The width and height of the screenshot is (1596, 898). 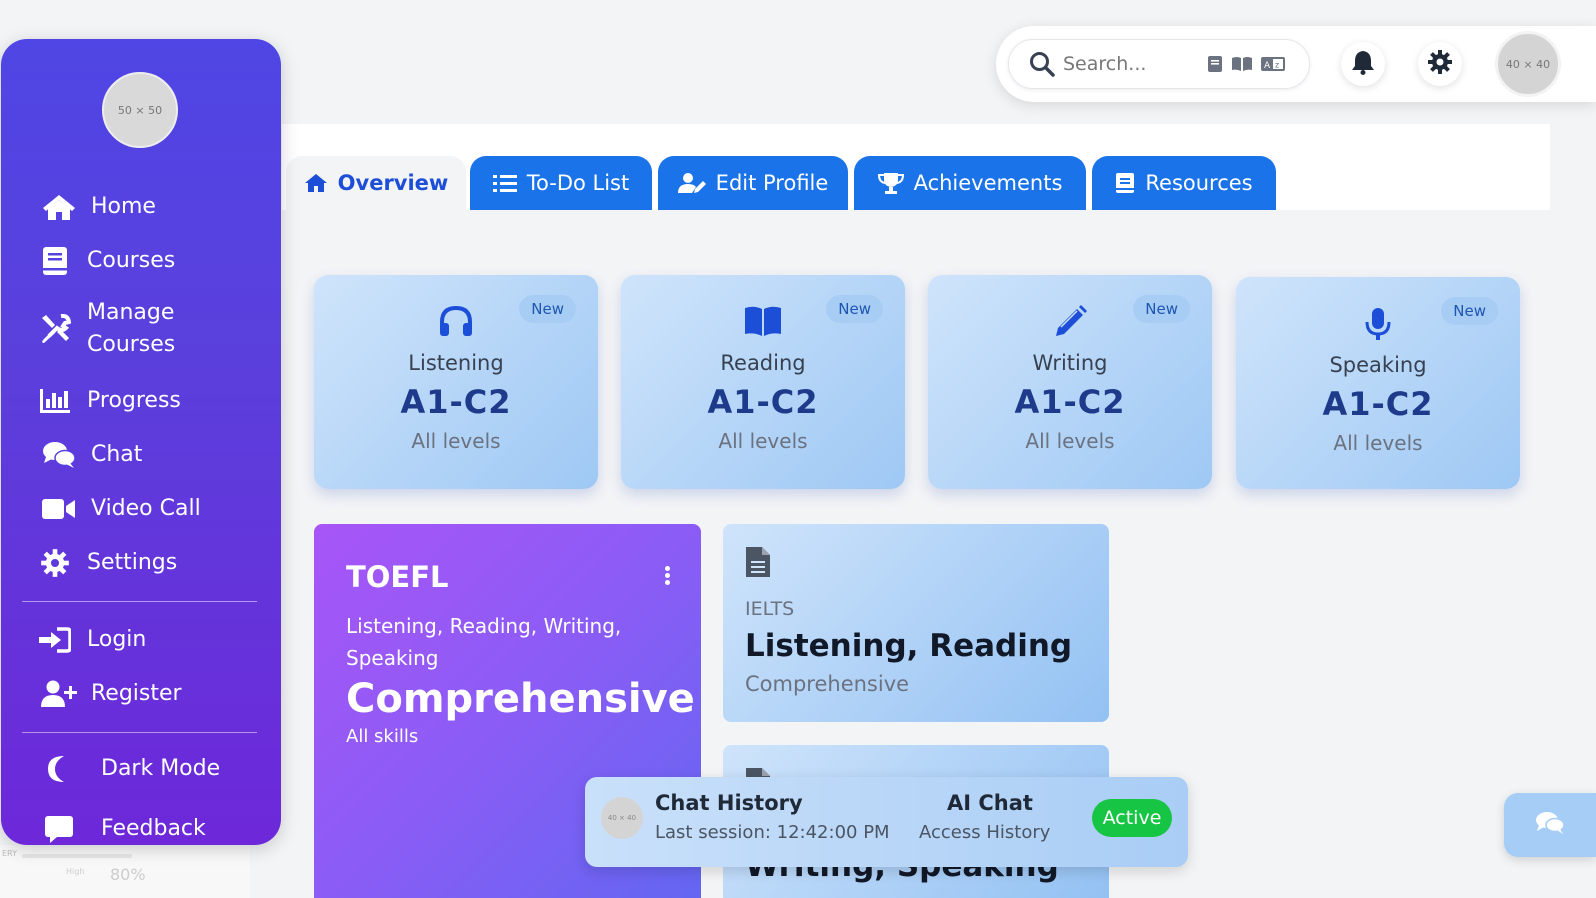 I want to click on skill-card-speaking: New Speaking A1-C2 All levels, so click(x=1378, y=383).